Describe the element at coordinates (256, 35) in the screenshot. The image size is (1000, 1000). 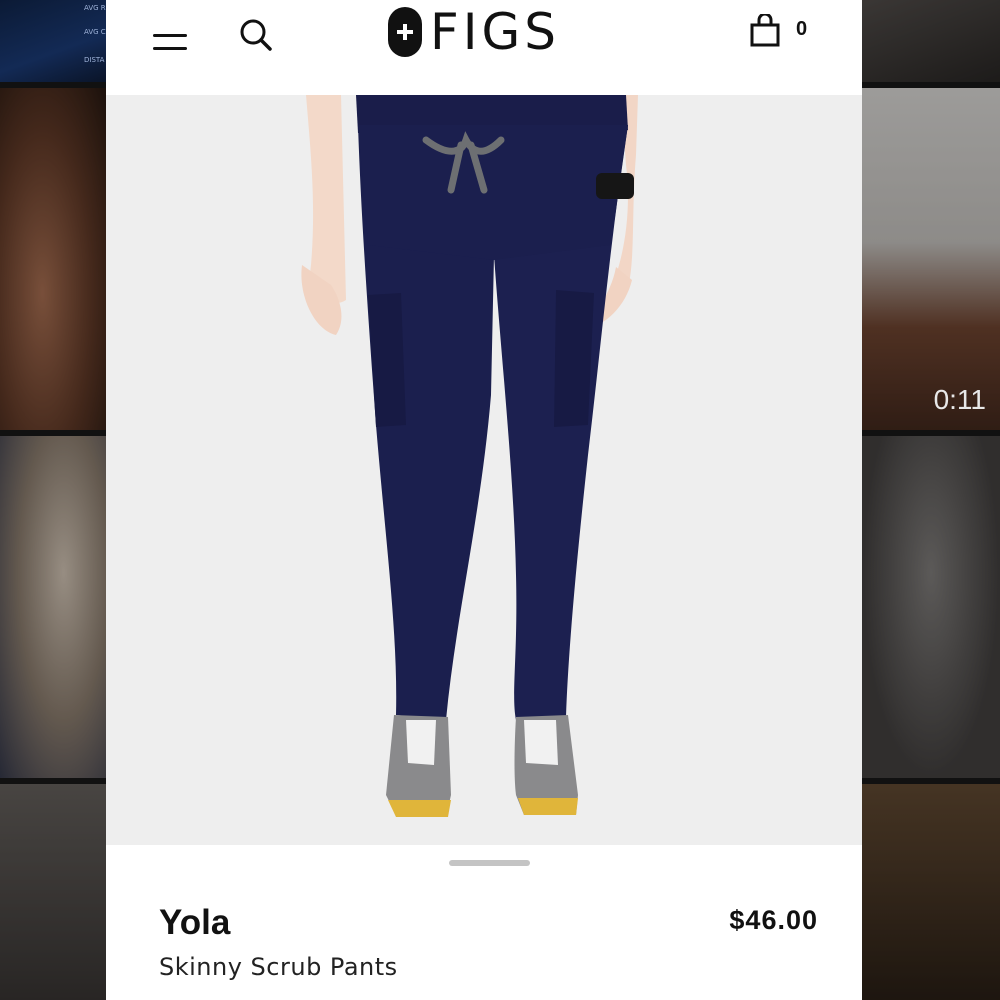
I see `search-icon` at that location.